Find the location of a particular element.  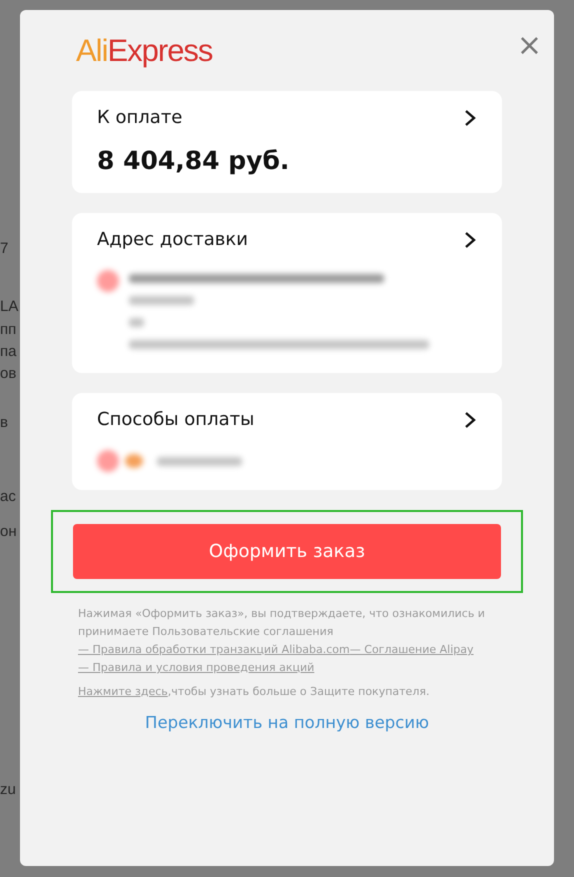

page-text: zu is located at coordinates (8, 789).